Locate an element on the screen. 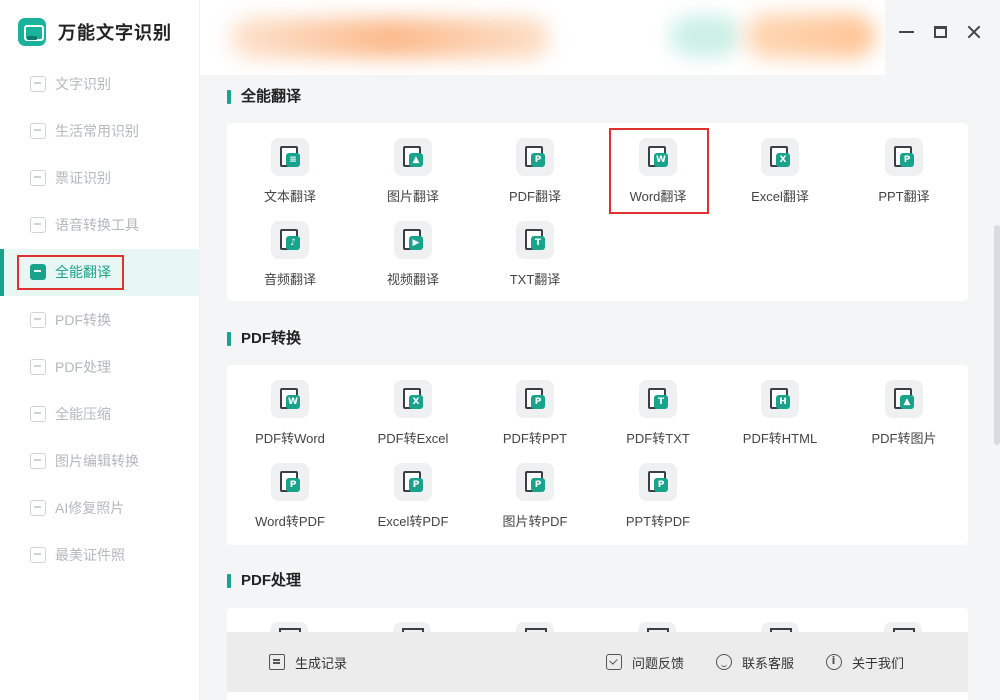  app-brand: 万能文字识别 is located at coordinates (95, 32).